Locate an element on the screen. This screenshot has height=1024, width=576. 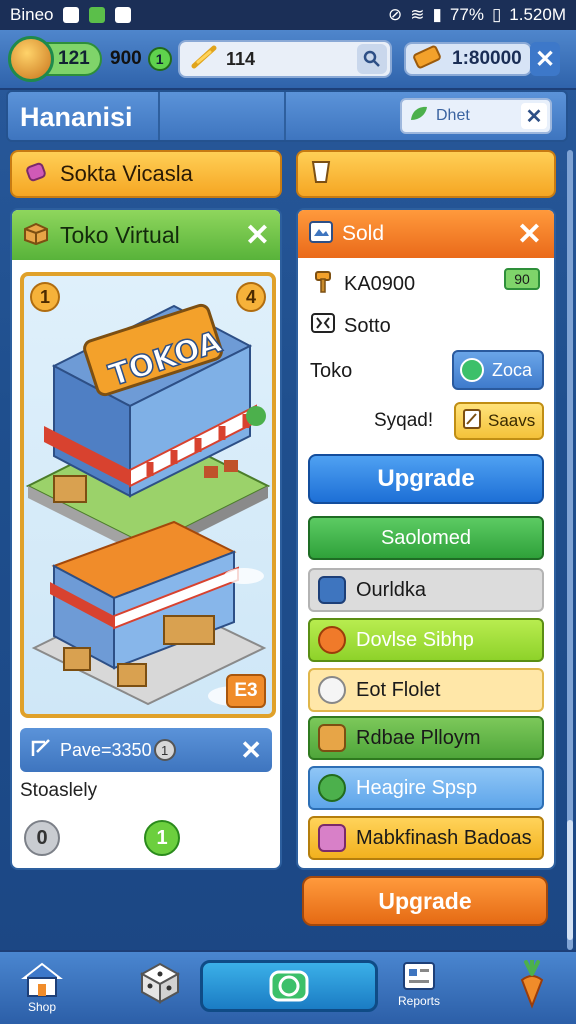
green-toggle: 1 is located at coordinates (162, 838).